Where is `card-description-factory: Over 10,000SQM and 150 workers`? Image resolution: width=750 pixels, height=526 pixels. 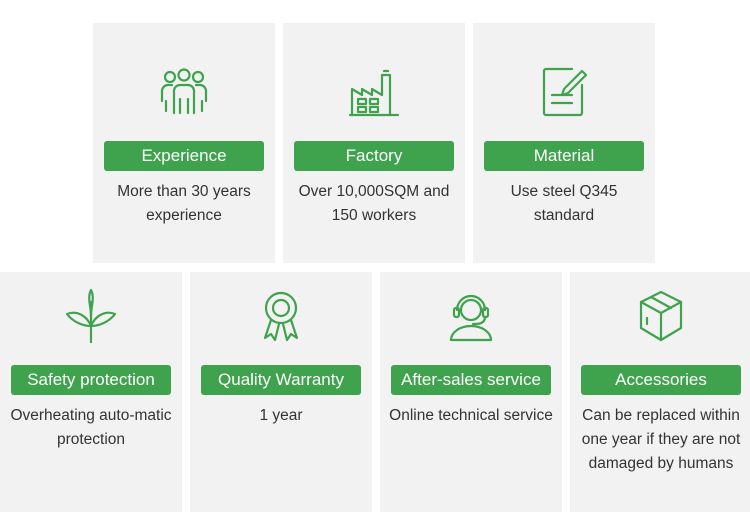
card-description-factory: Over 10,000SQM and 150 workers is located at coordinates (374, 203).